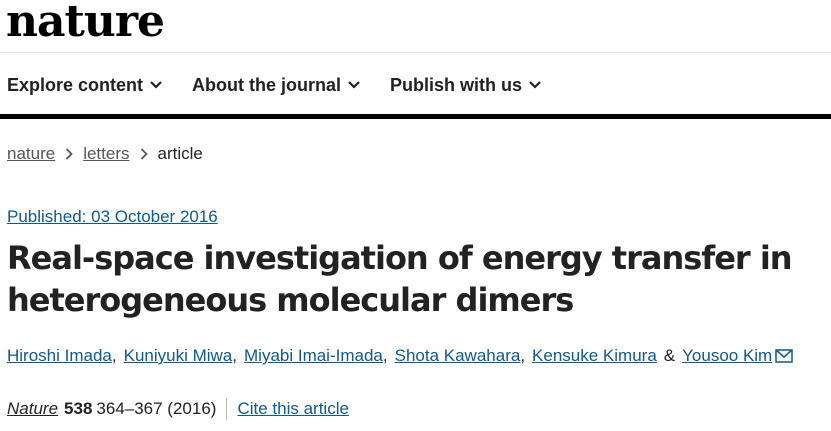 The width and height of the screenshot is (831, 431). Describe the element at coordinates (59, 356) in the screenshot. I see `author-link: Hiroshi Imada` at that location.